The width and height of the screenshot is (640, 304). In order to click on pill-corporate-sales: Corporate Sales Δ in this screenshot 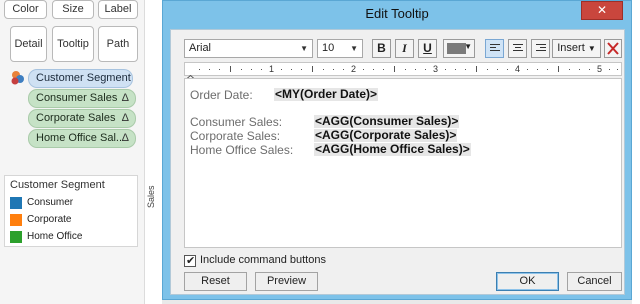, I will do `click(82, 118)`.